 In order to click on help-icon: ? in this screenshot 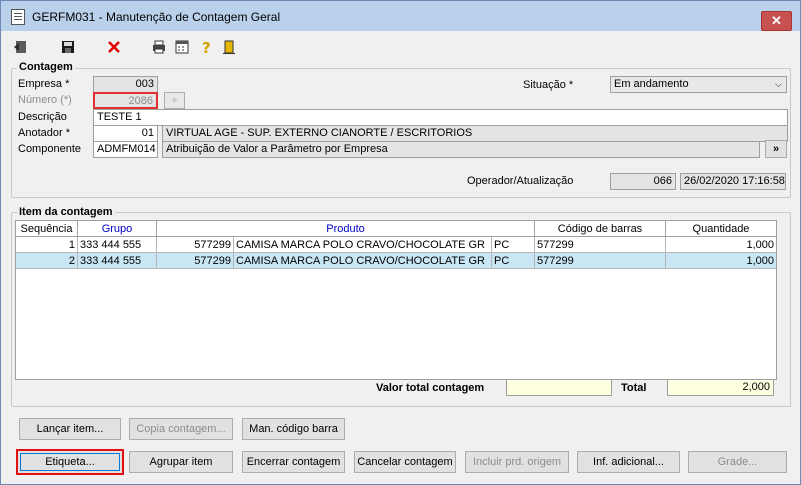, I will do `click(206, 47)`.